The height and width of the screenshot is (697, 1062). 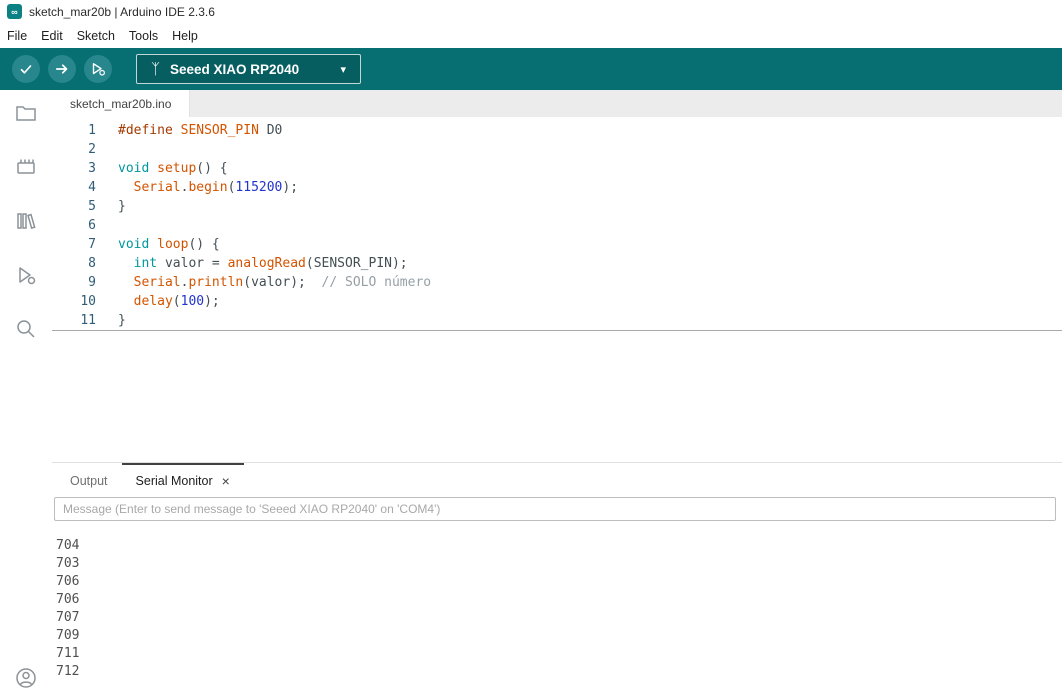 I want to click on serial-input-wrap, so click(x=557, y=508).